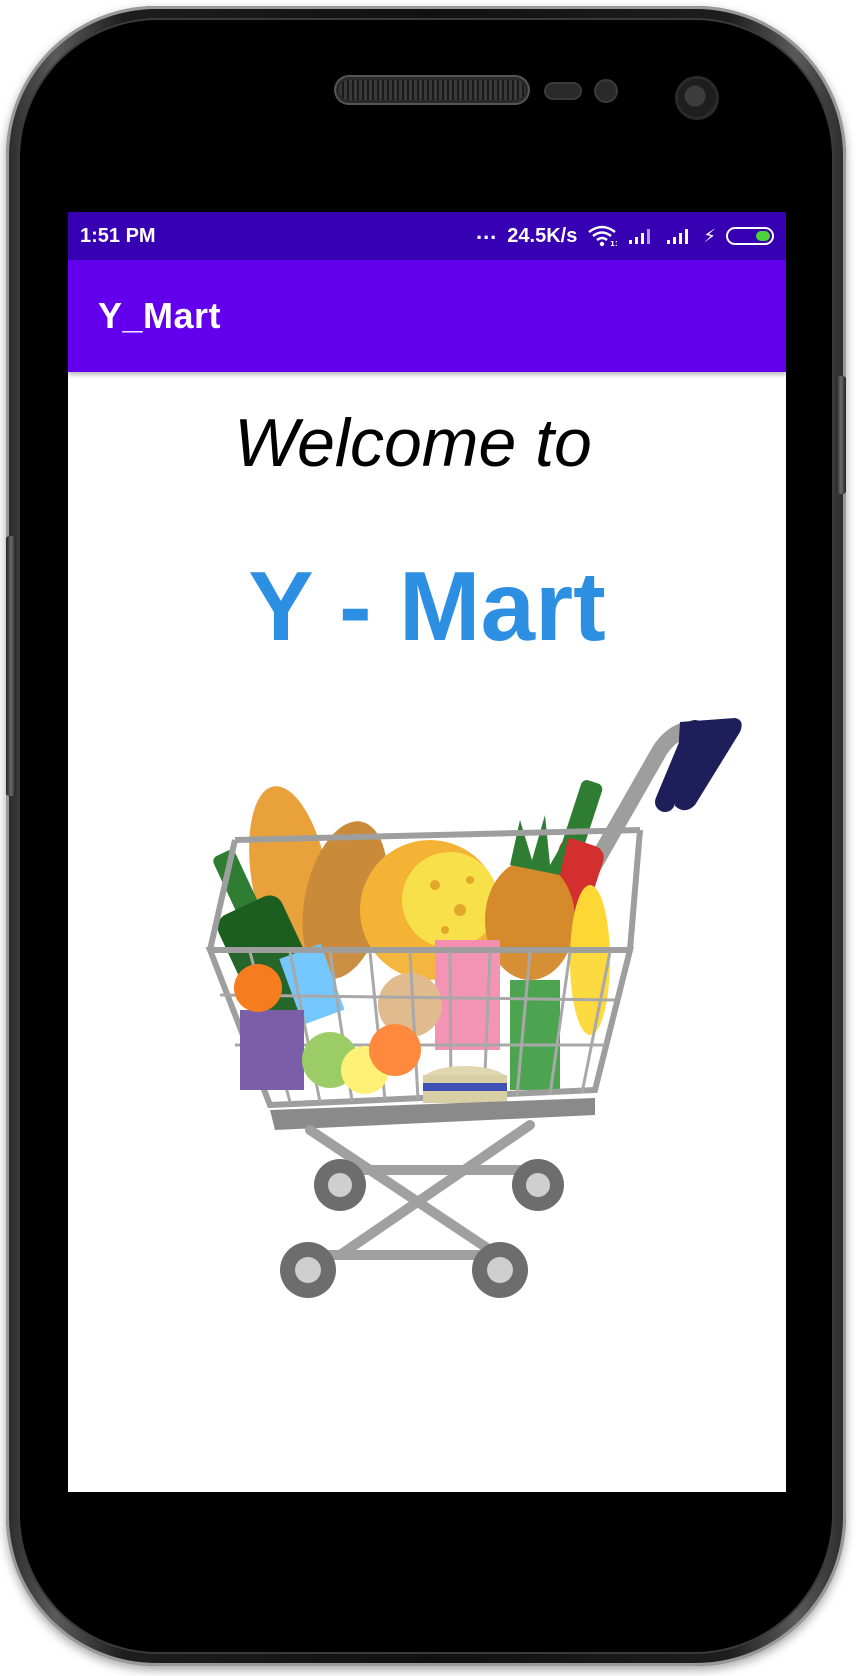  Describe the element at coordinates (427, 236) in the screenshot. I see `status-bar: 1:51 PM ... 24.5K/s 11` at that location.